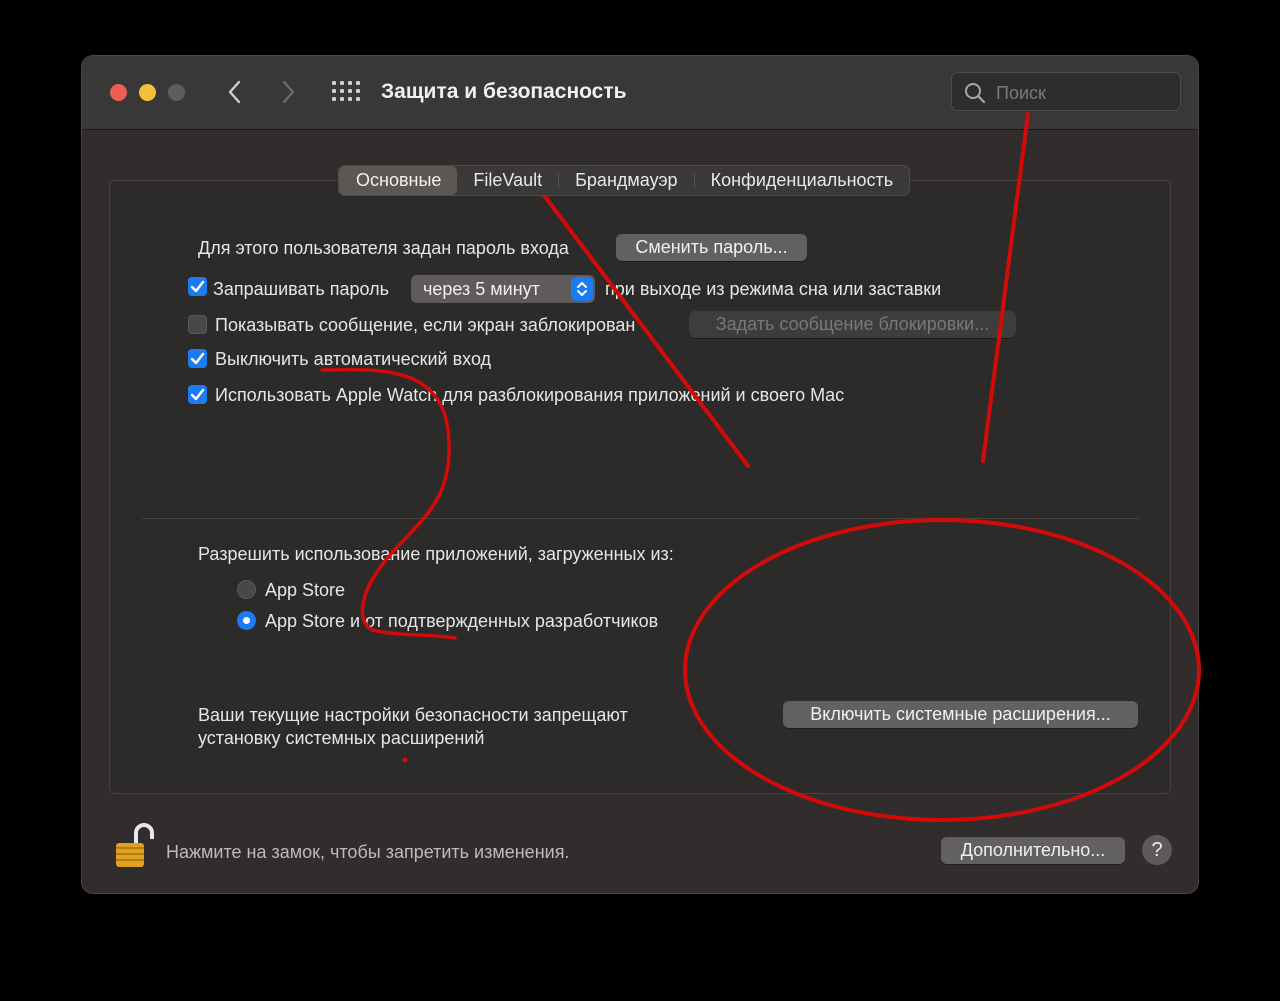 The height and width of the screenshot is (1001, 1280). What do you see at coordinates (305, 590) in the screenshot?
I see `radio-app-store-label: App Store` at bounding box center [305, 590].